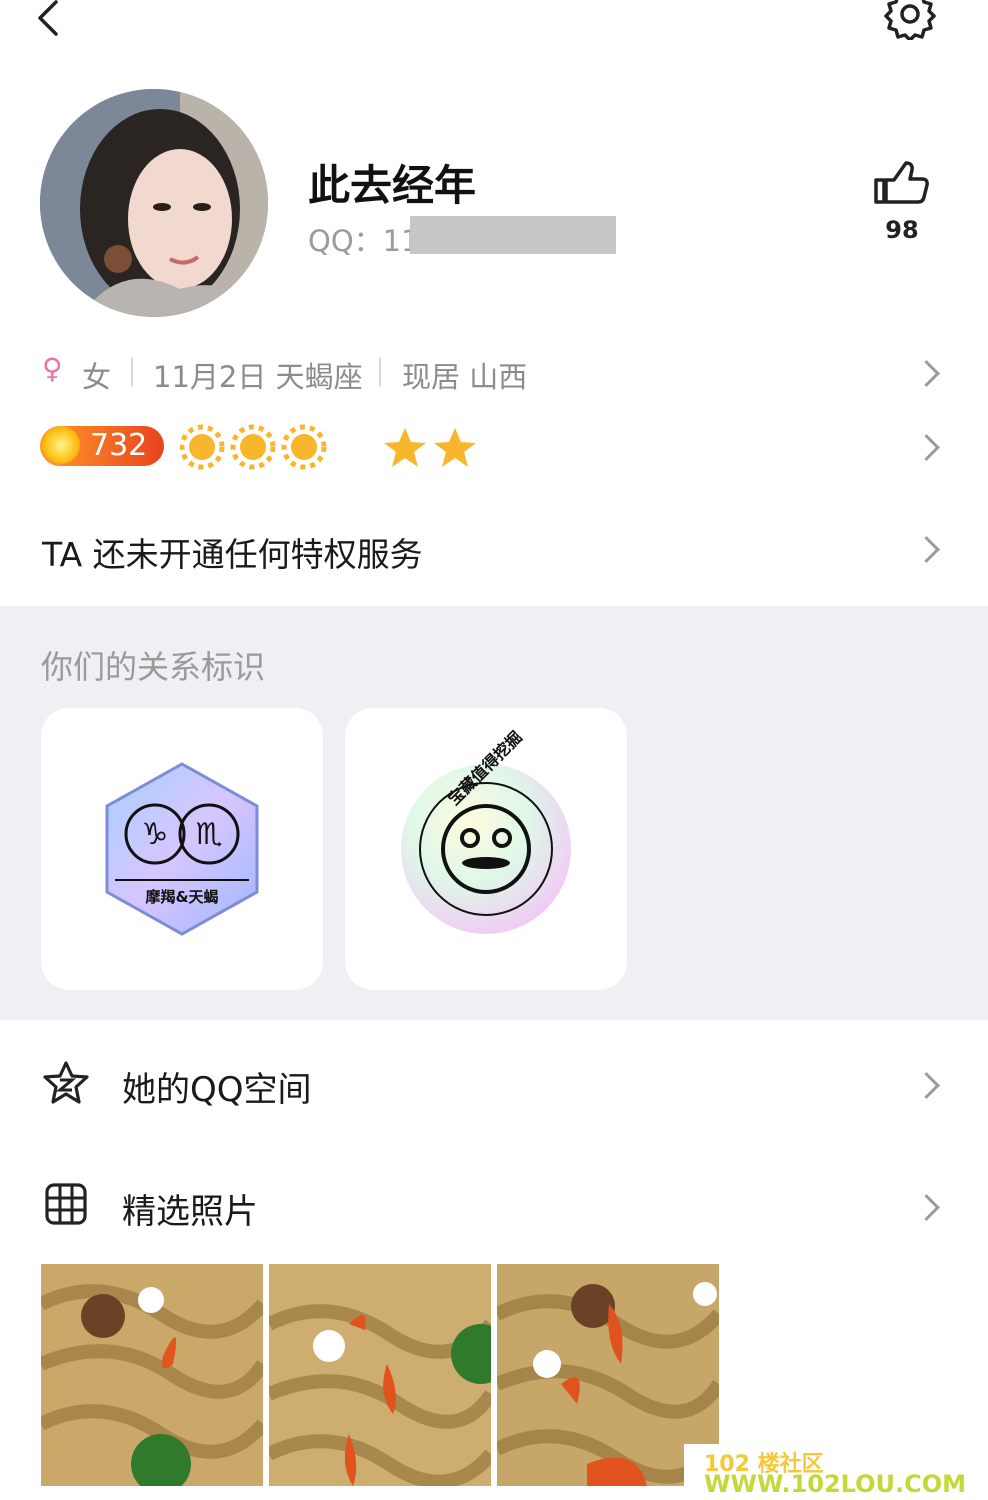  What do you see at coordinates (258, 377) in the screenshot?
I see `birthday-text: 11月2日 天蝎座` at bounding box center [258, 377].